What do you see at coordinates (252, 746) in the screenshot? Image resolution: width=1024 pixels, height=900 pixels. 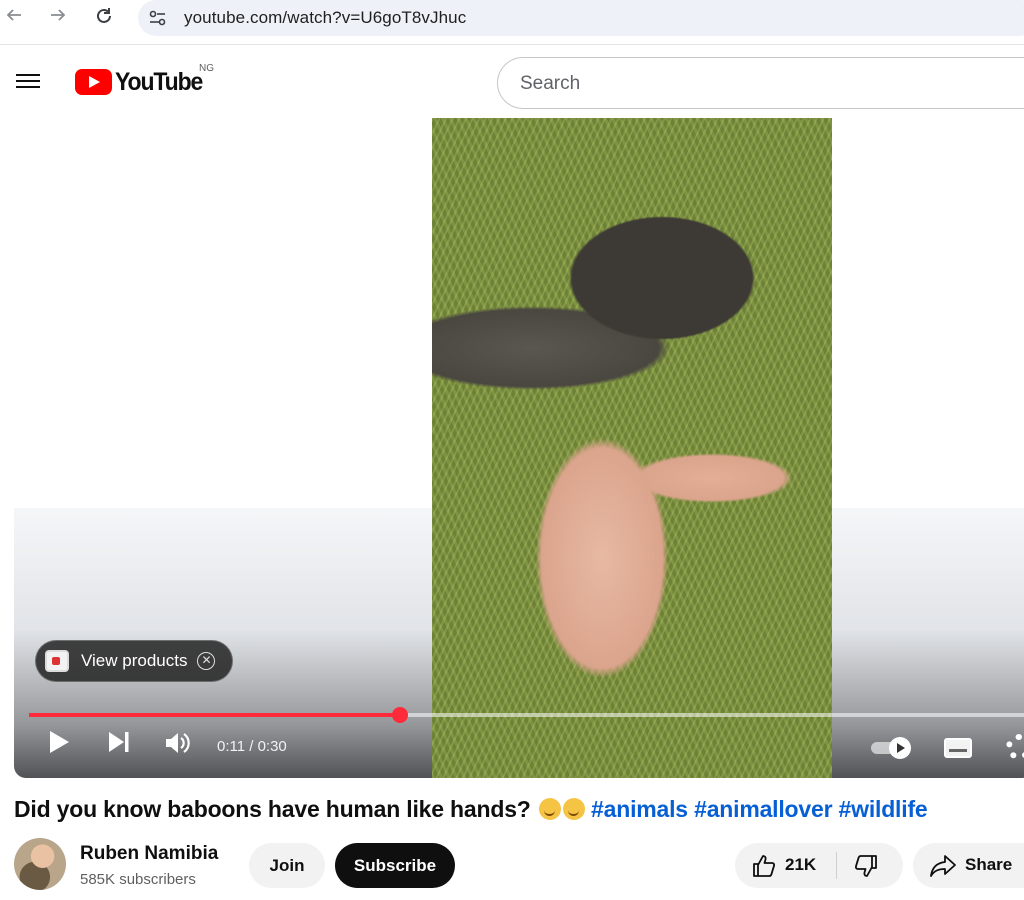 I see `time-display: 0:11 / 0:30` at bounding box center [252, 746].